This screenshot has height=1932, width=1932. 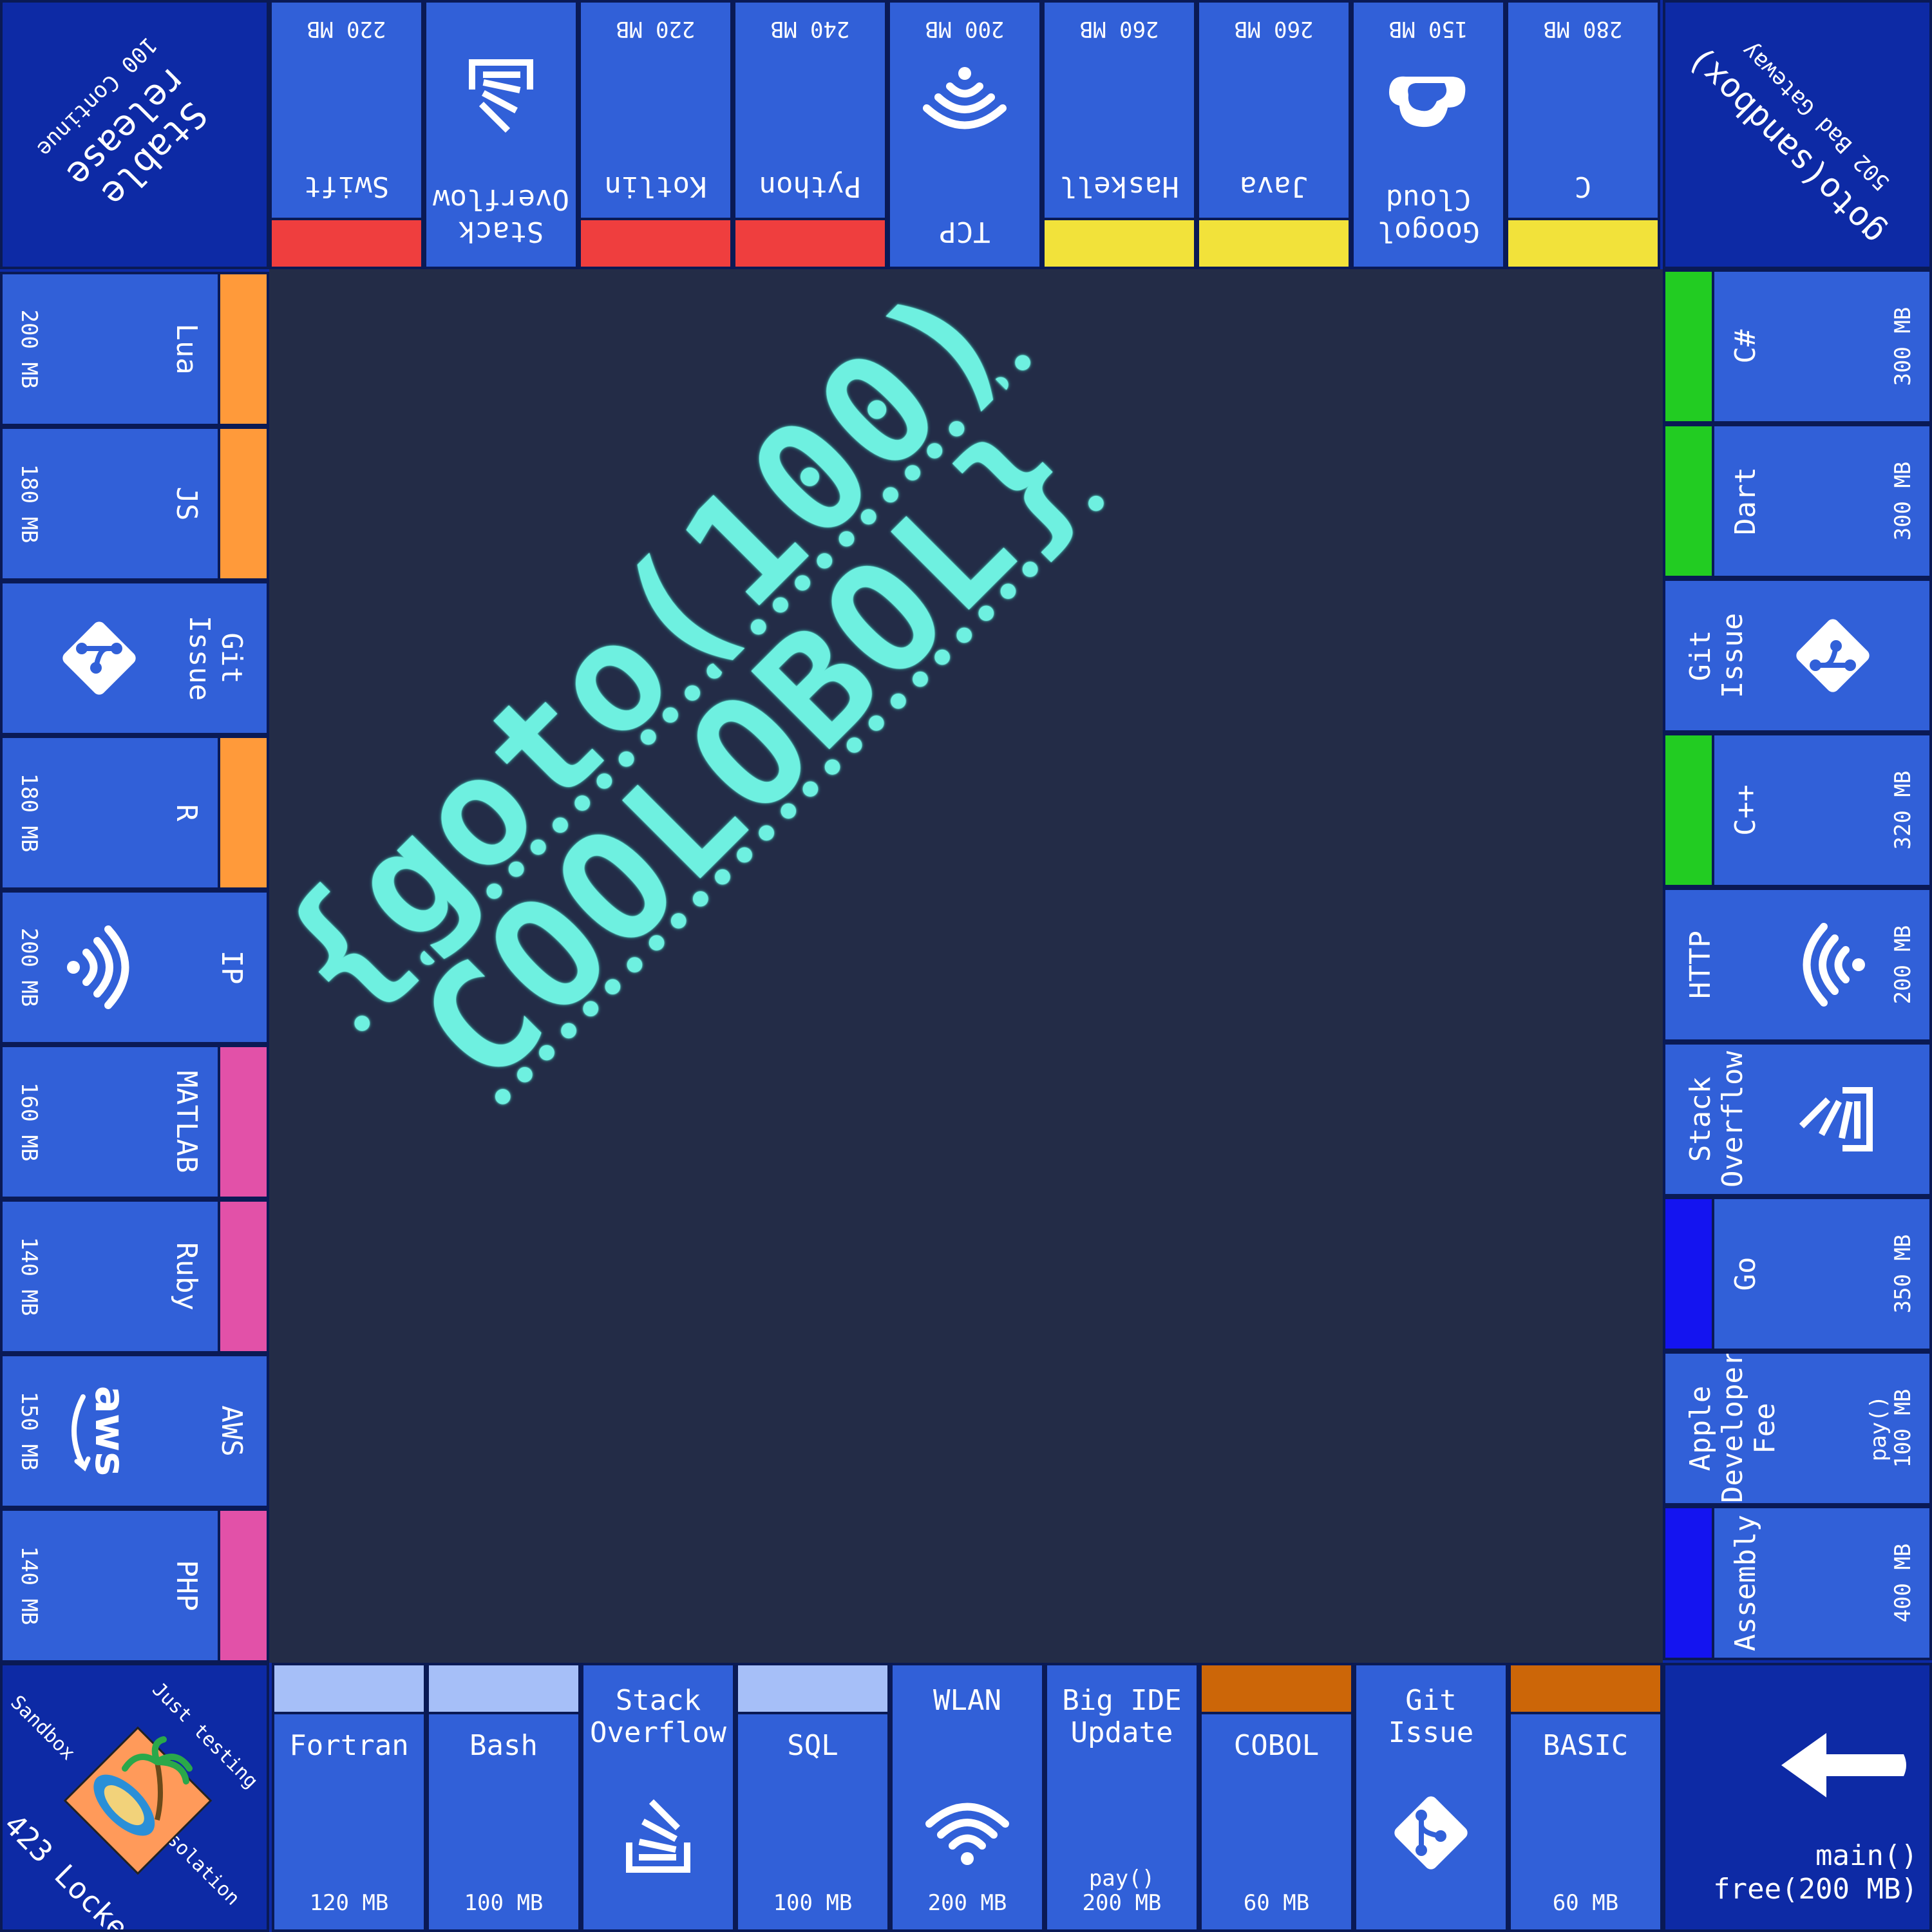 I want to click on space-name: Java, so click(x=1274, y=186).